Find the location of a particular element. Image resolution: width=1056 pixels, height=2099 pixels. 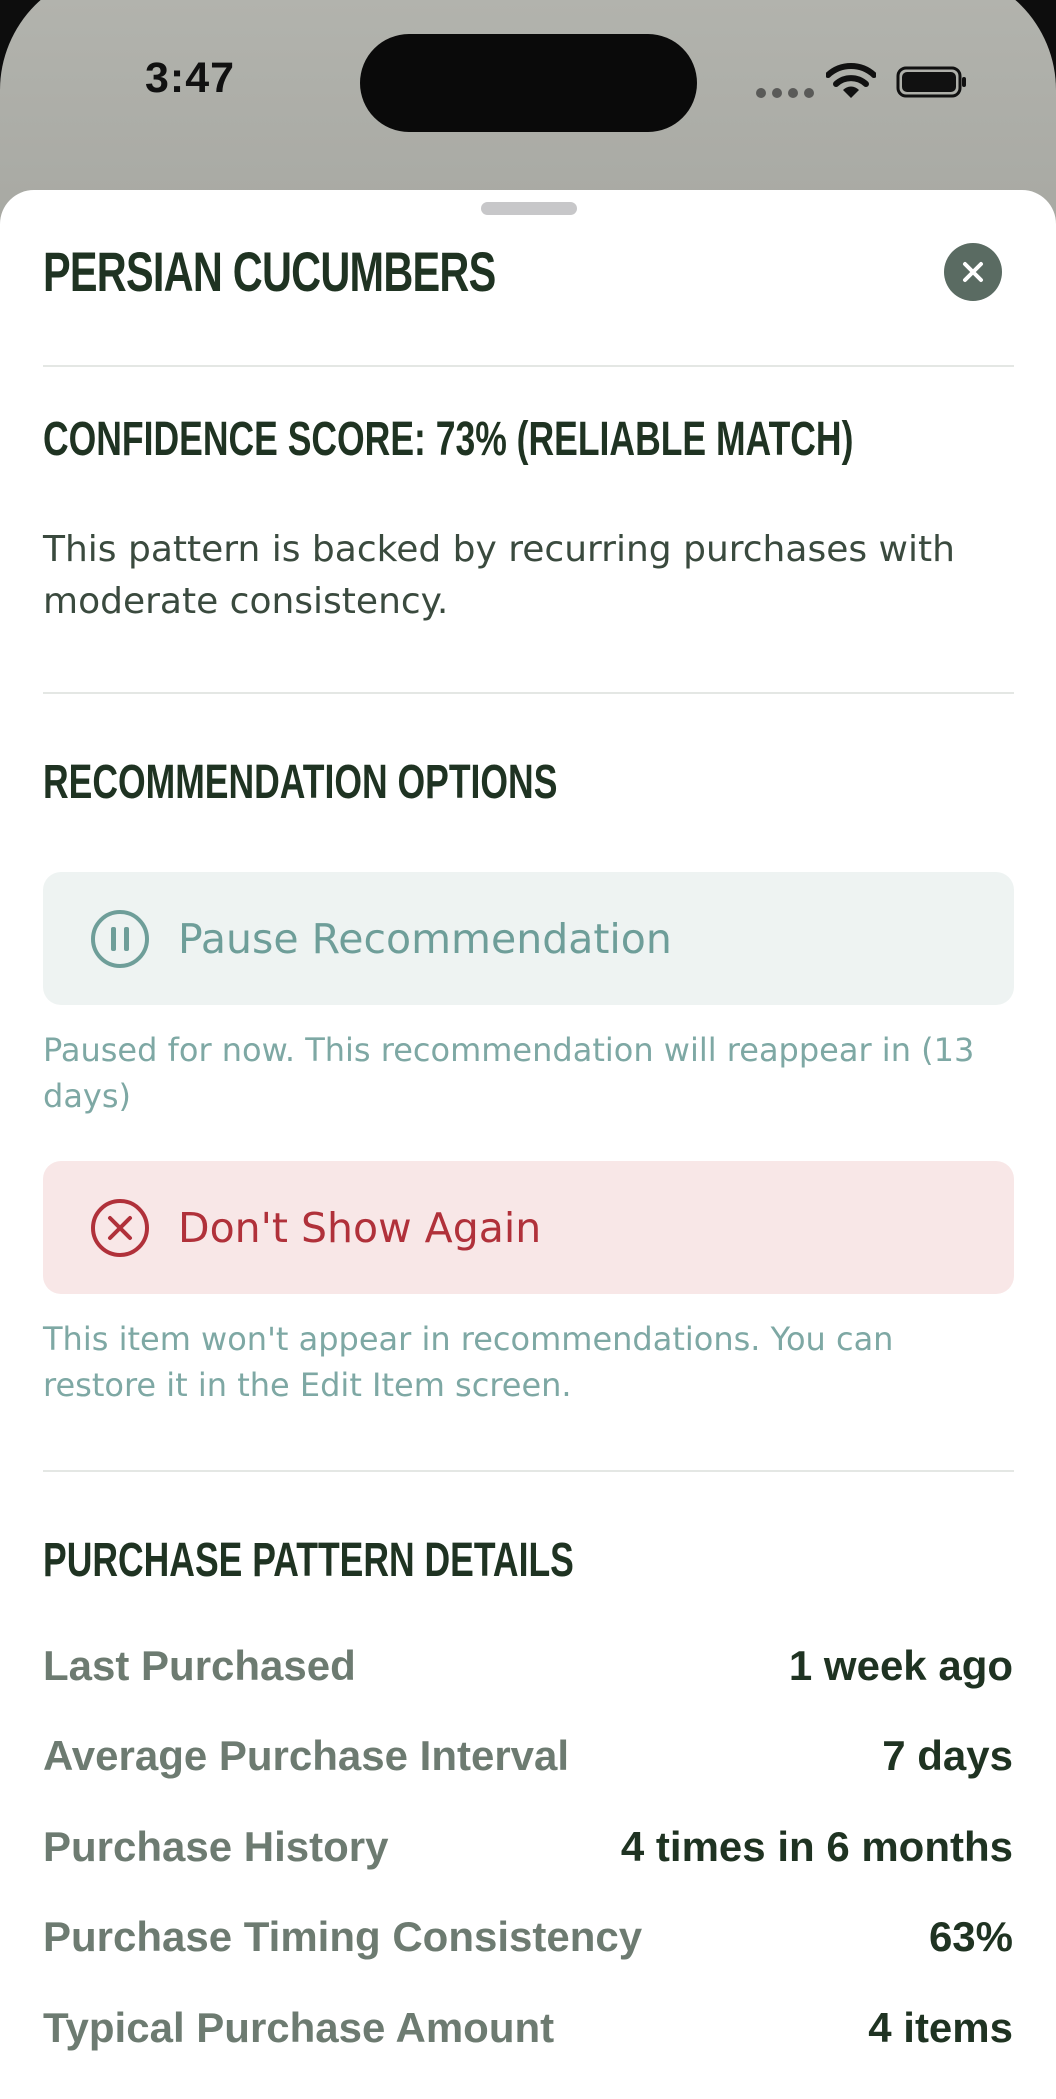

dont-show-again-button: Don't Show Again is located at coordinates (528, 1227).